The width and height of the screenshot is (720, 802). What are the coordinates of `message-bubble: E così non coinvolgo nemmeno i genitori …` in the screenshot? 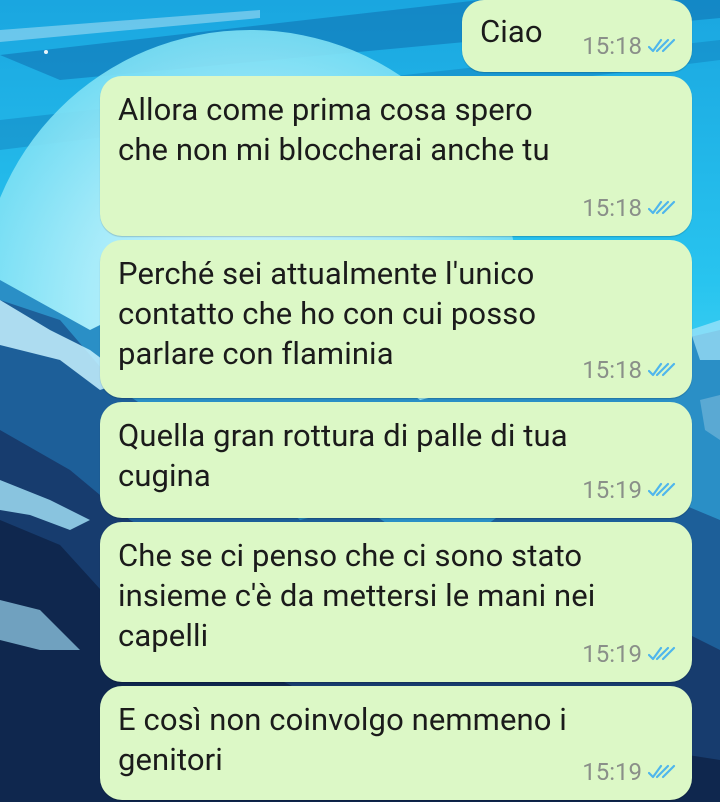 It's located at (396, 743).